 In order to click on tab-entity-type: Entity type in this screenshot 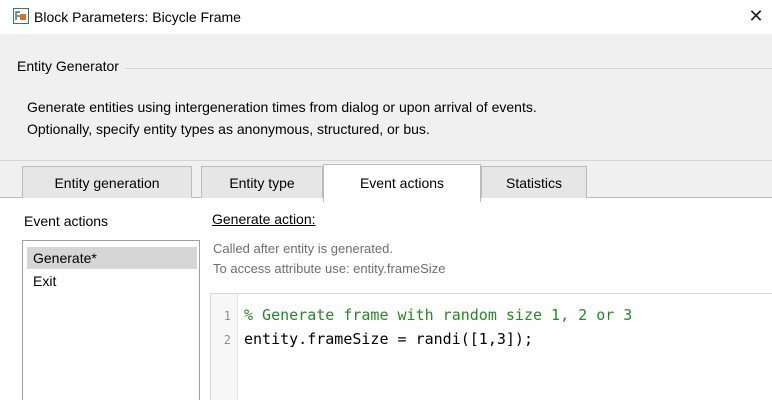, I will do `click(262, 182)`.